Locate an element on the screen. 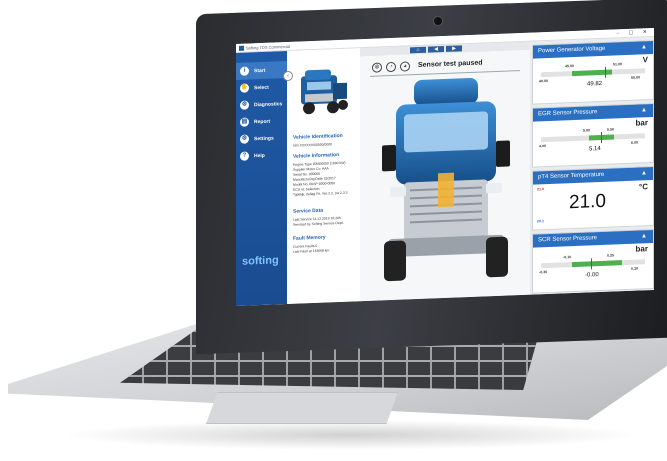 The width and height of the screenshot is (667, 461). softing-logo: softing is located at coordinates (260, 261).